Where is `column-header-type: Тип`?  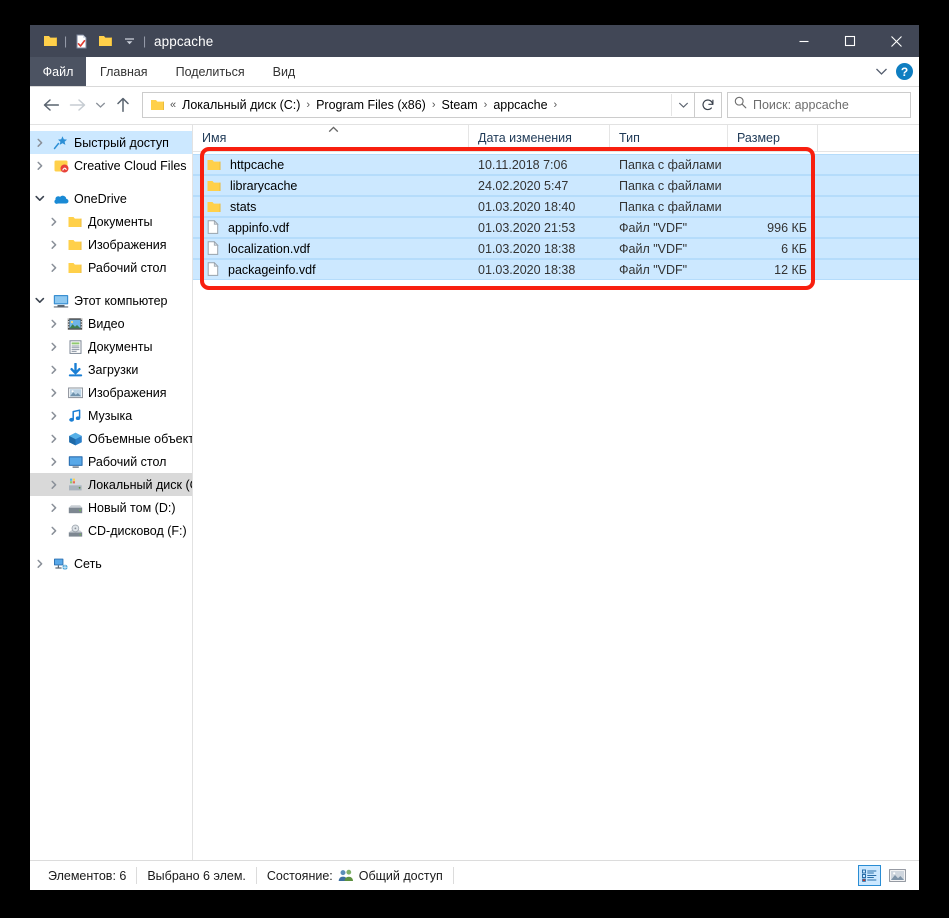
column-header-type: Тип is located at coordinates (669, 138).